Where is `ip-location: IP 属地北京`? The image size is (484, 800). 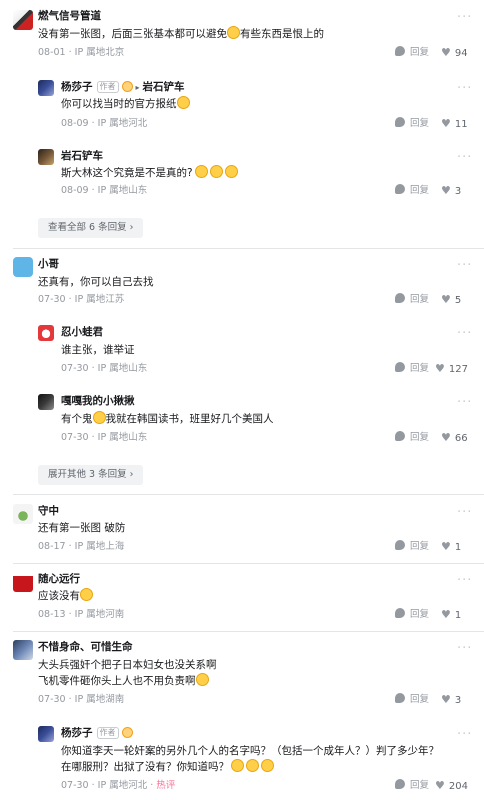 ip-location: IP 属地北京 is located at coordinates (99, 52).